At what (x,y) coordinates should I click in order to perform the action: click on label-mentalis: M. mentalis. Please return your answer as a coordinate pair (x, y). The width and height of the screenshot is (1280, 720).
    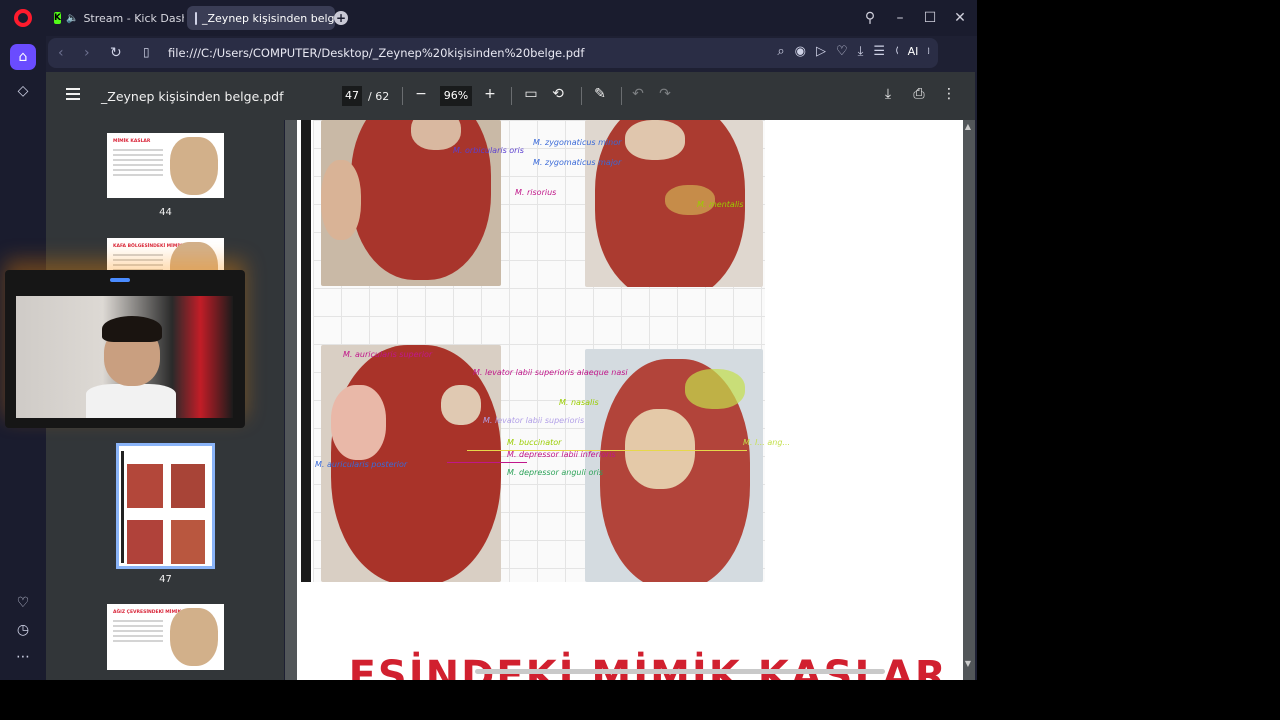
    Looking at the image, I should click on (720, 204).